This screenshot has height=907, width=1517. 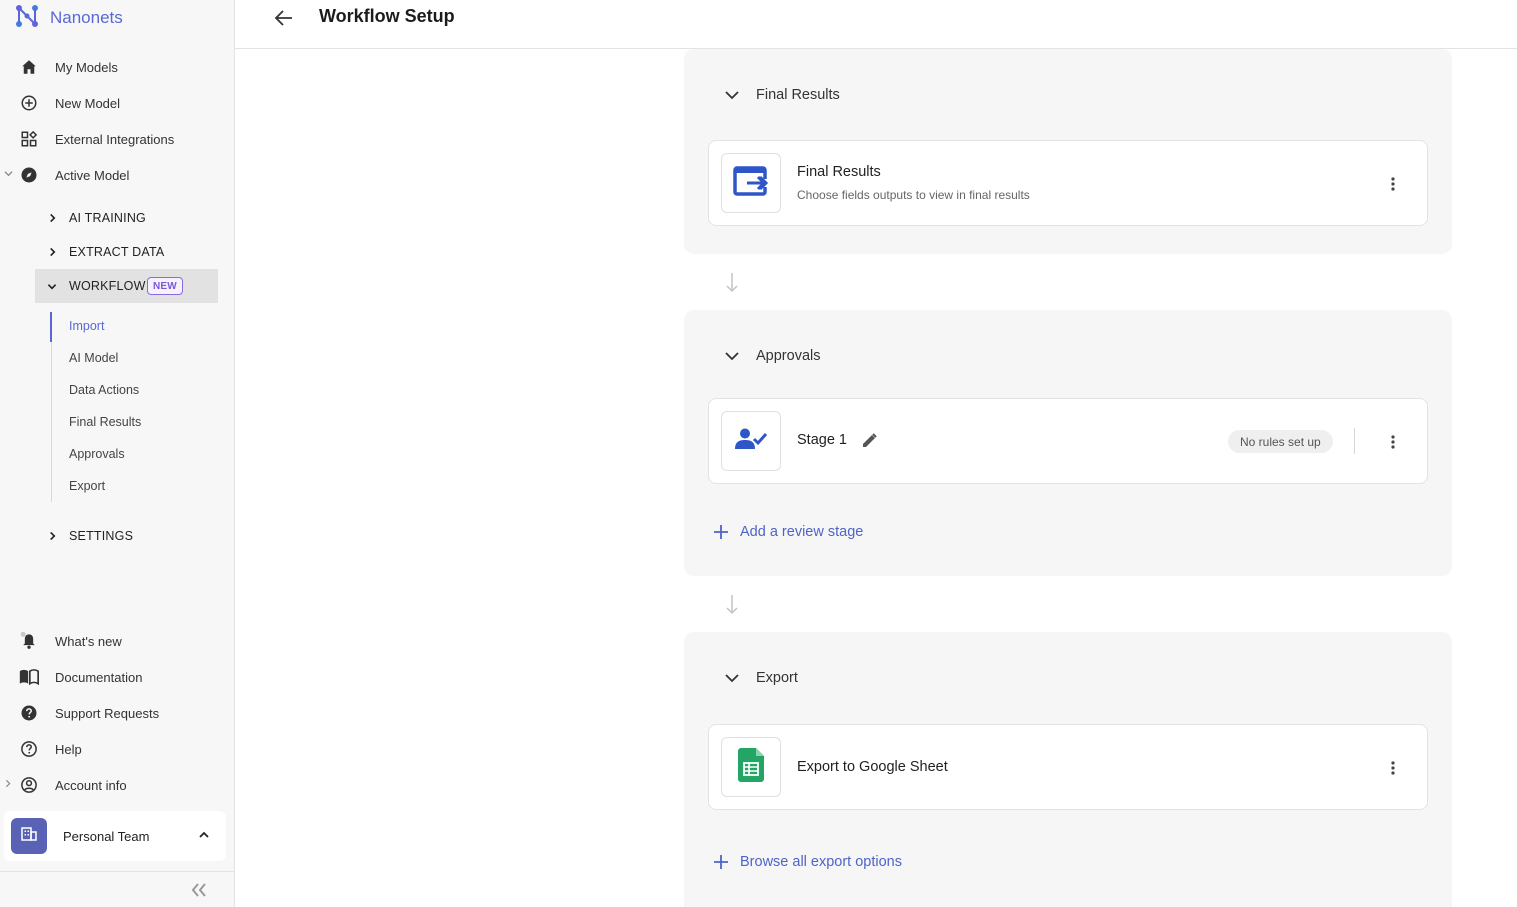 I want to click on nanonets-logo-icon, so click(x=27, y=18).